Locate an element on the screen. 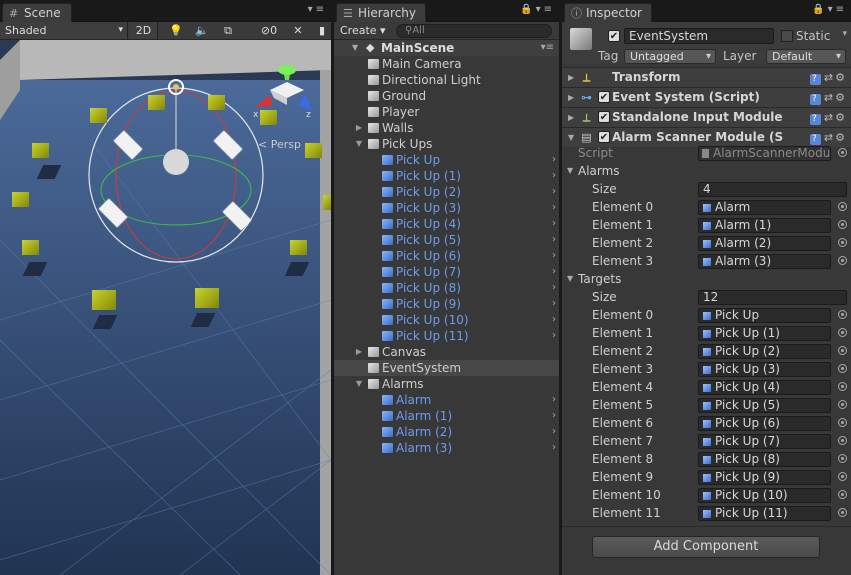 This screenshot has width=851, height=575. hierarchy-item: Pick Up (9) › is located at coordinates (446, 304).